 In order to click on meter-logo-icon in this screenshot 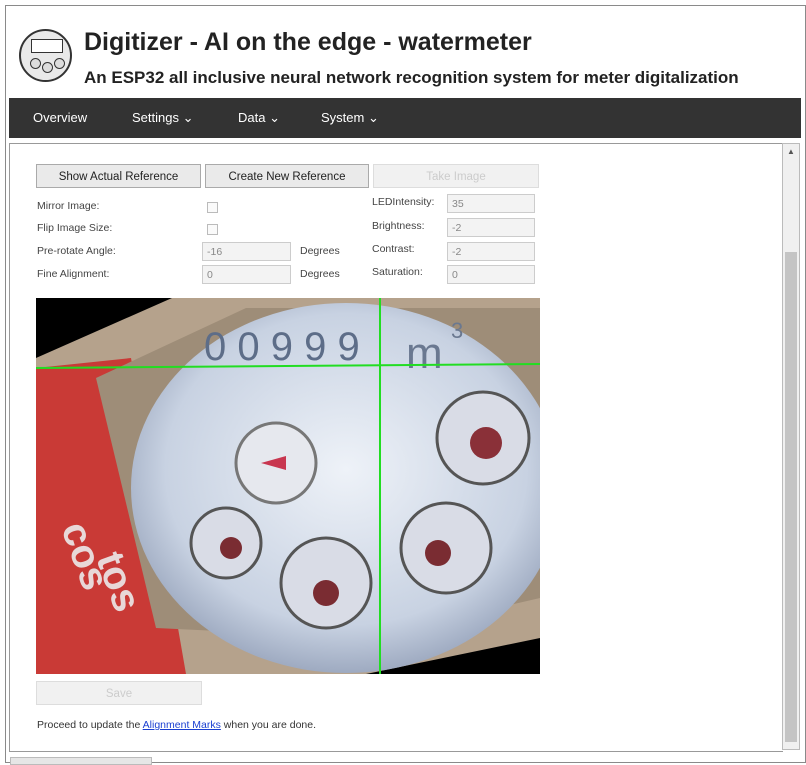, I will do `click(45, 55)`.